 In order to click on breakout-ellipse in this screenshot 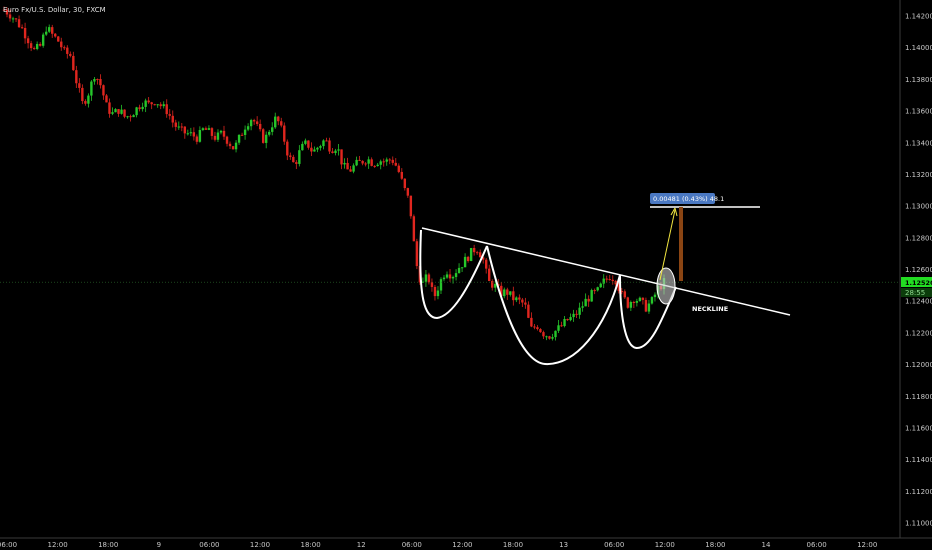, I will do `click(666, 286)`.